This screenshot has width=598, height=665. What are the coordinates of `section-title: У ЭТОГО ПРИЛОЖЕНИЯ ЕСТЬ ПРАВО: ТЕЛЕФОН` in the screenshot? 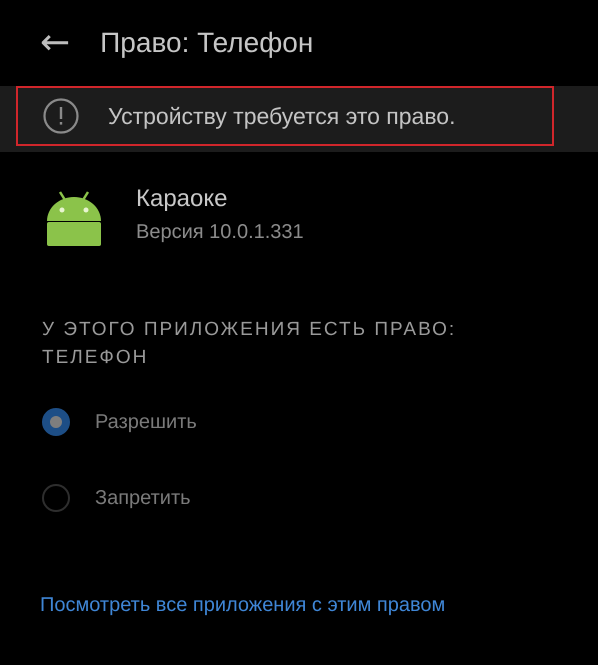 It's located at (250, 344).